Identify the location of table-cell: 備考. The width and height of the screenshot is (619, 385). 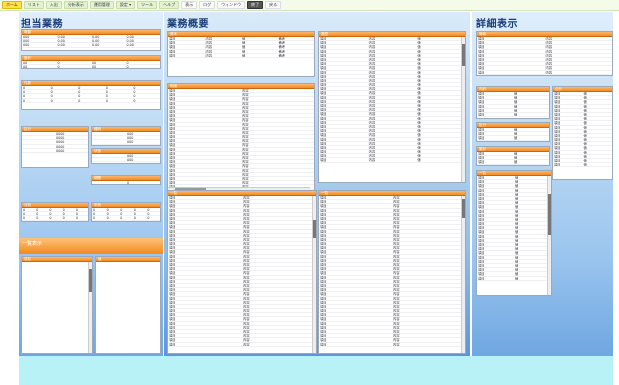
(282, 47).